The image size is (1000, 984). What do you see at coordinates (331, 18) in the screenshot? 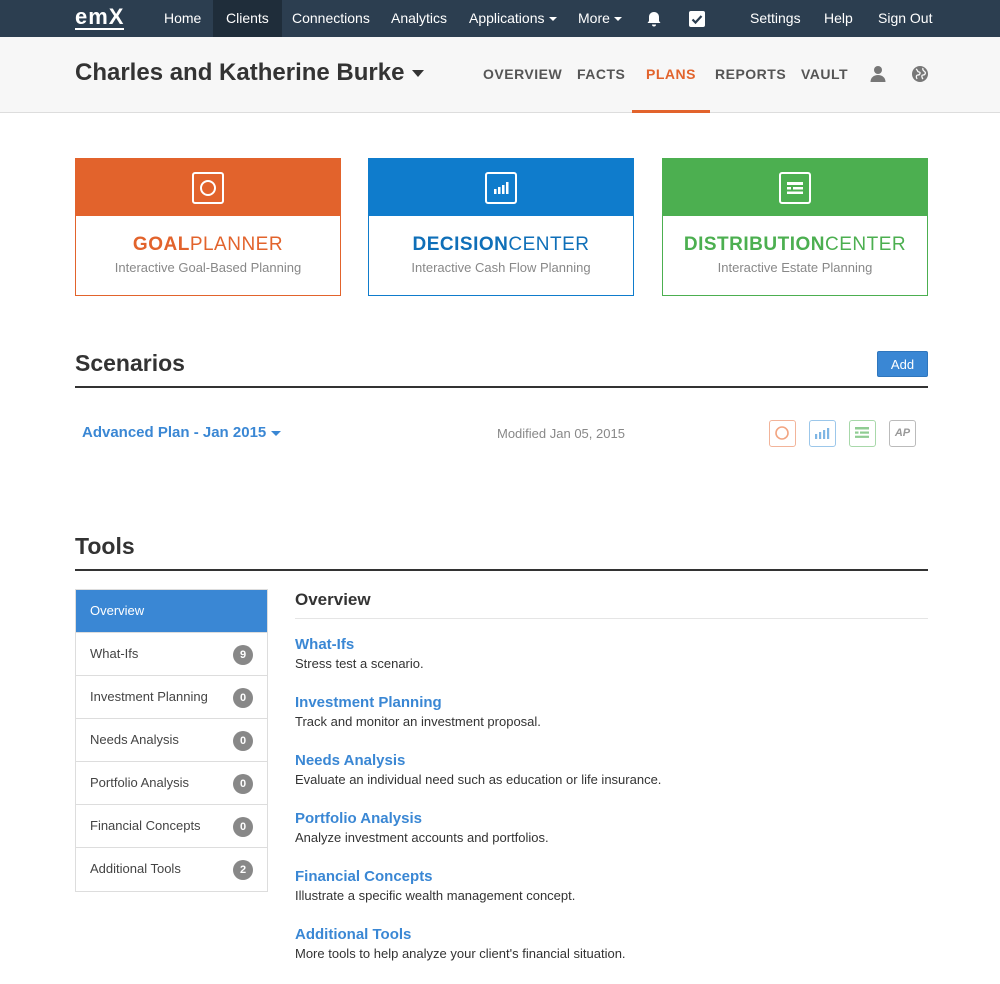
I see `nav-connections: Connections` at bounding box center [331, 18].